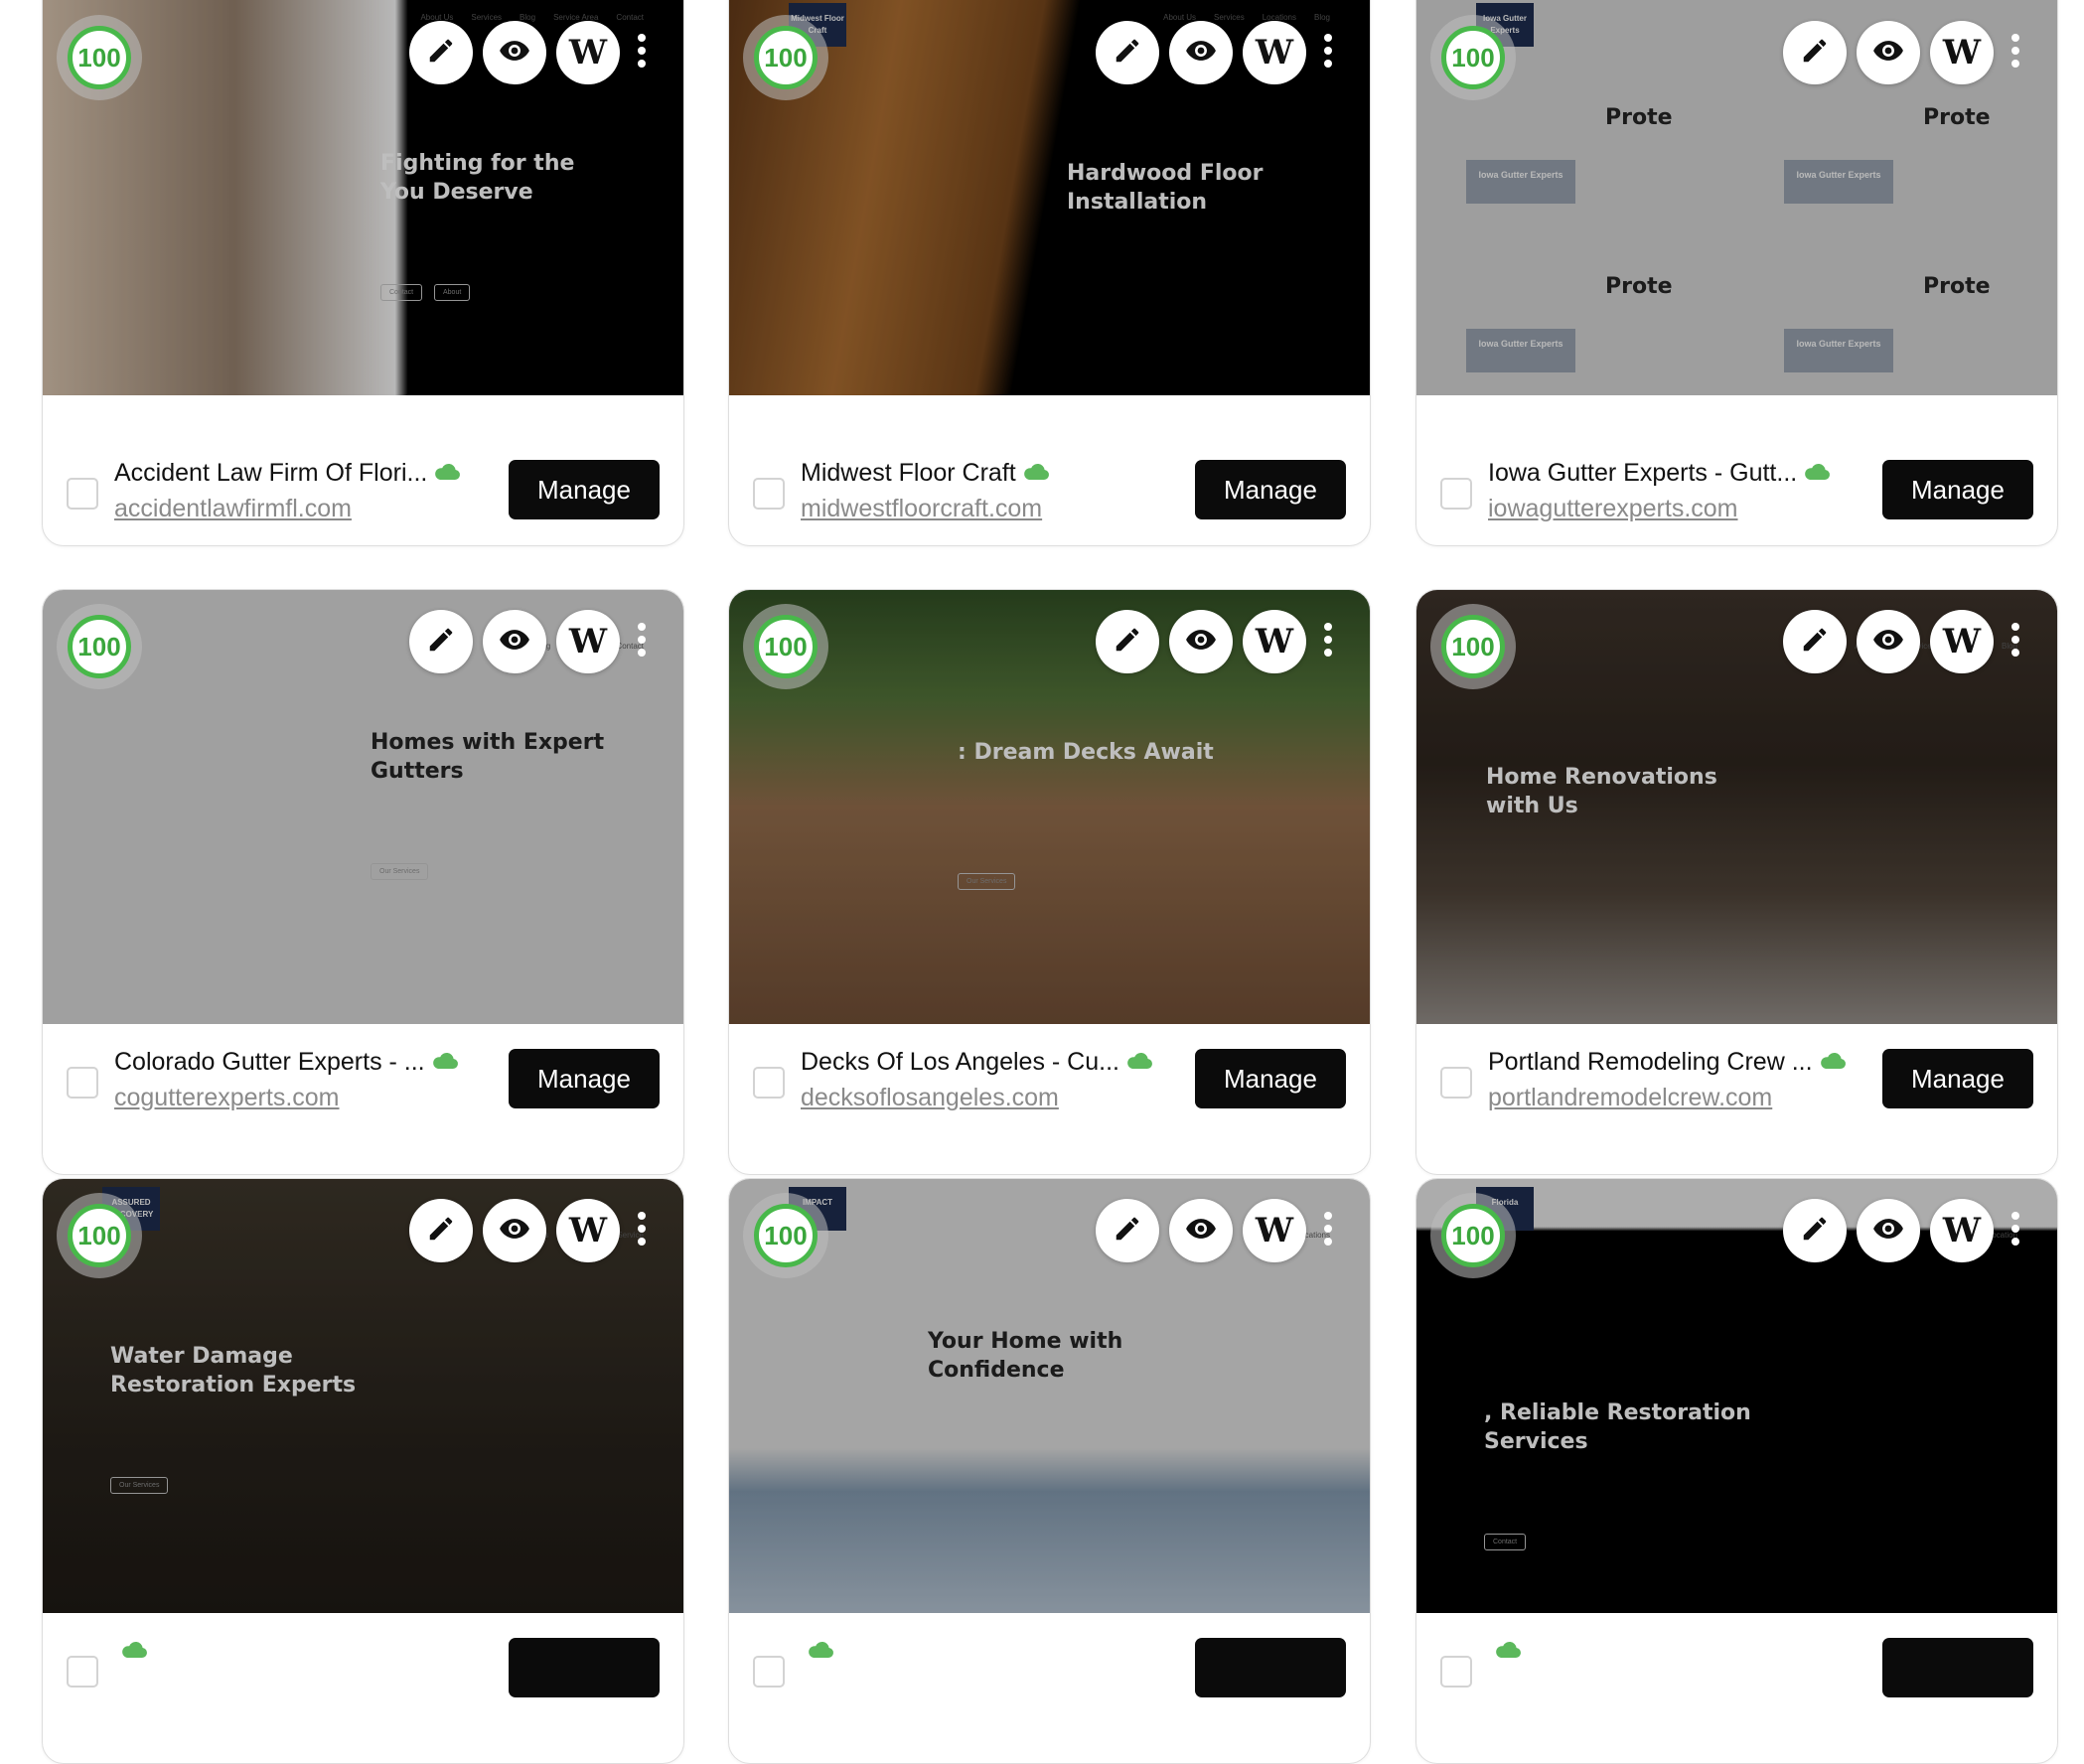 The height and width of the screenshot is (1764, 2084). I want to click on thumbnail-headline: Your Home with Confidence, so click(1025, 1356).